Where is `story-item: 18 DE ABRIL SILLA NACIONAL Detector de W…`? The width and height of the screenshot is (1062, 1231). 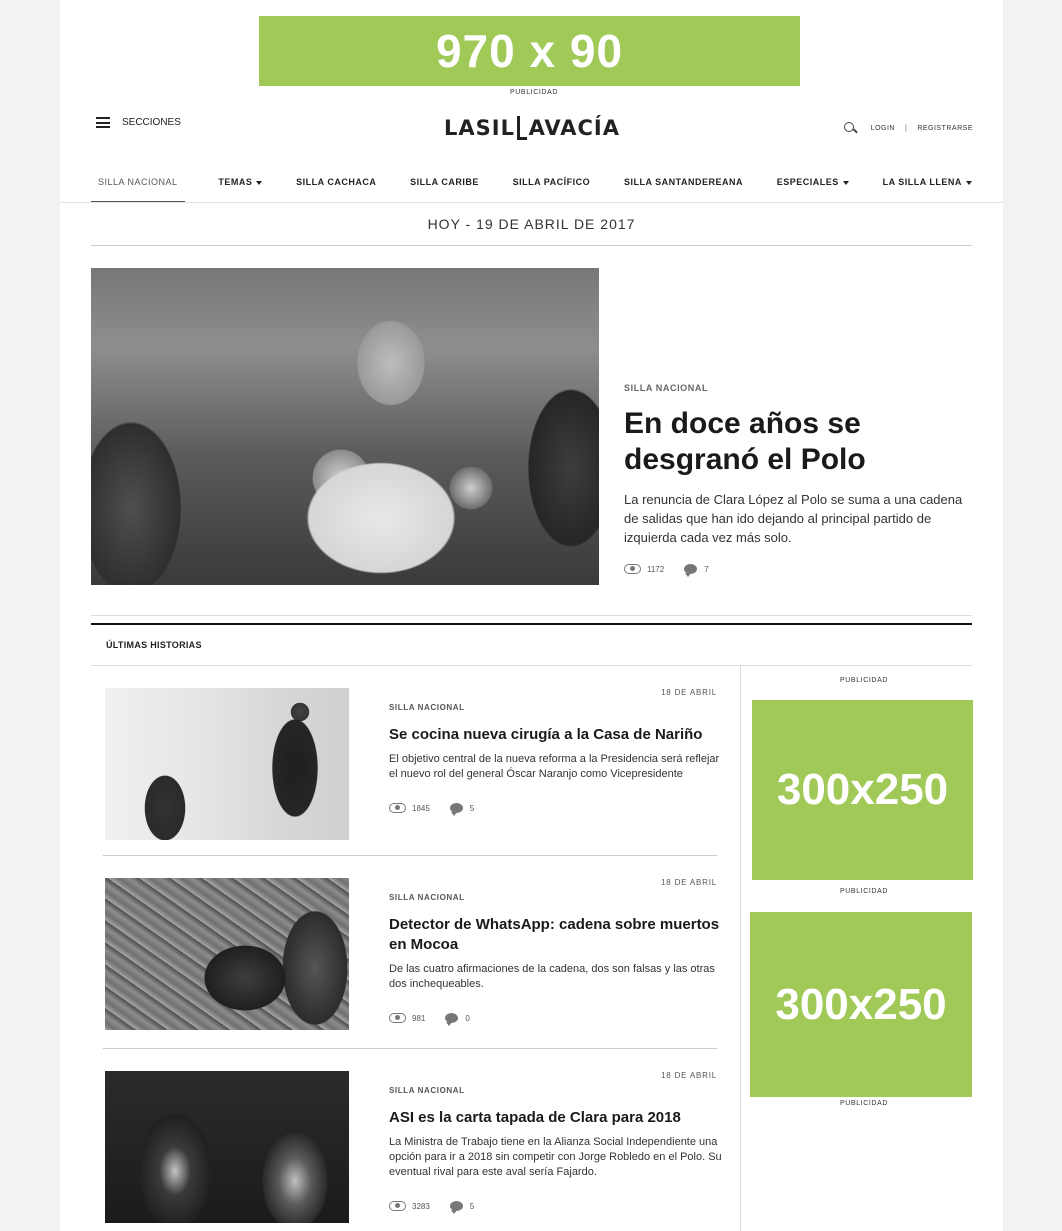
story-item: 18 DE ABRIL SILLA NACIONAL Detector de W… is located at coordinates (411, 958).